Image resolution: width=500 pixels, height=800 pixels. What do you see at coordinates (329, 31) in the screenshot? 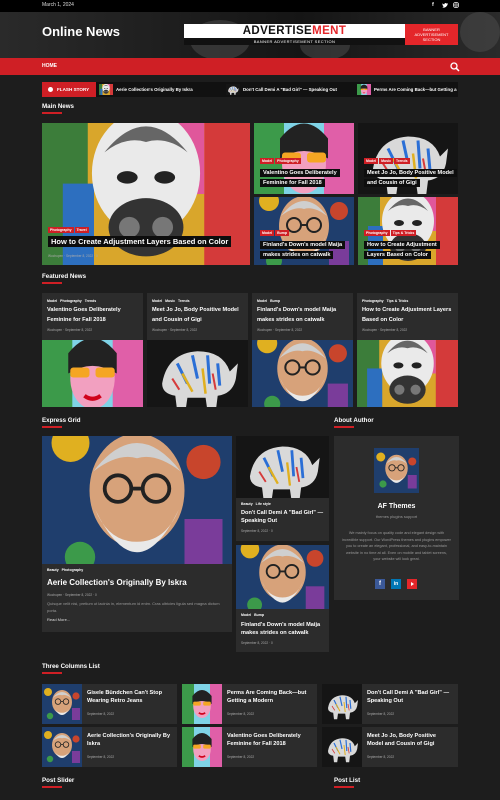
I see `ad-word-b: MENT` at bounding box center [329, 31].